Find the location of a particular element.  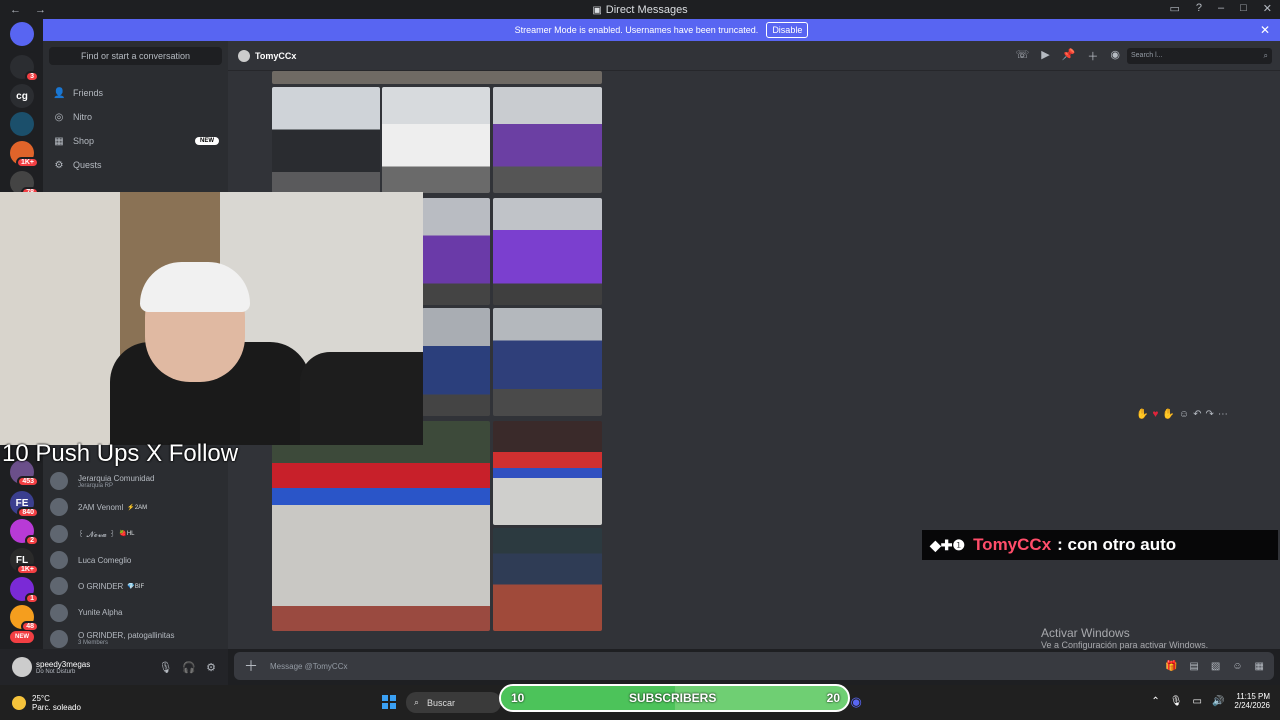

notification-badge: 1 is located at coordinates (32, 598).